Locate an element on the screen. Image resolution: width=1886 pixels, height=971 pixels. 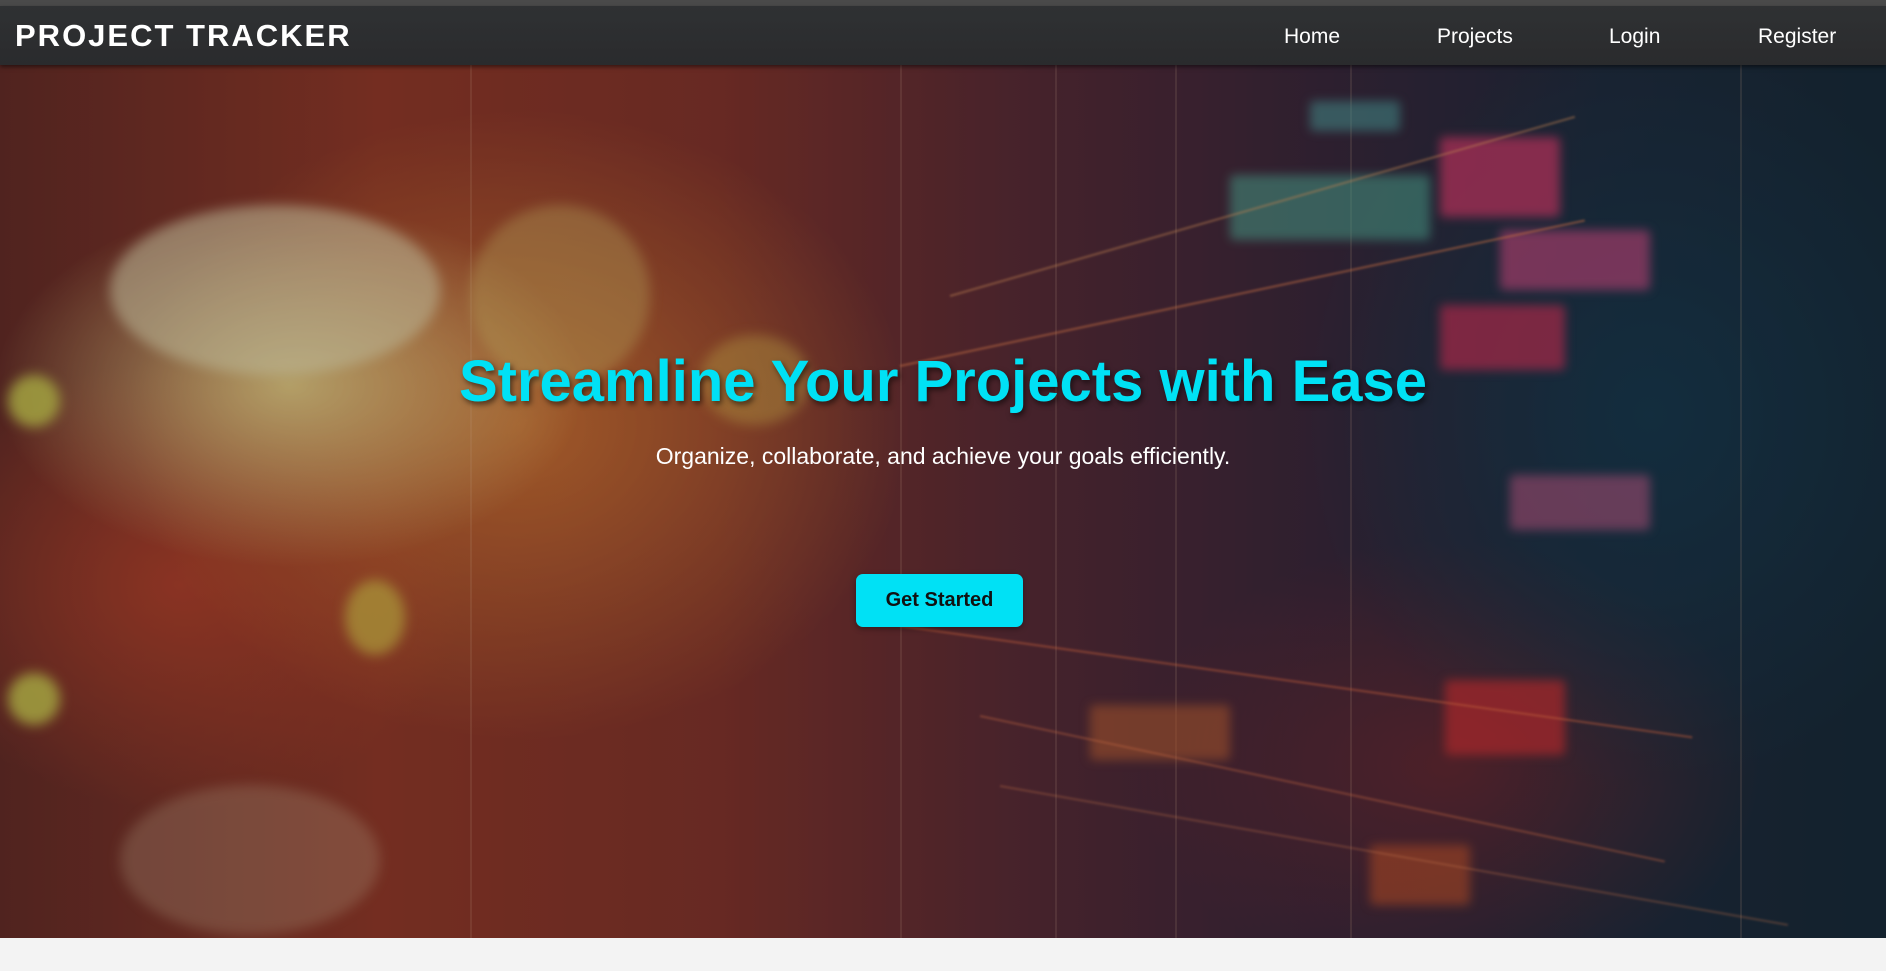
nav-link-projects: Projects is located at coordinates (1475, 37).